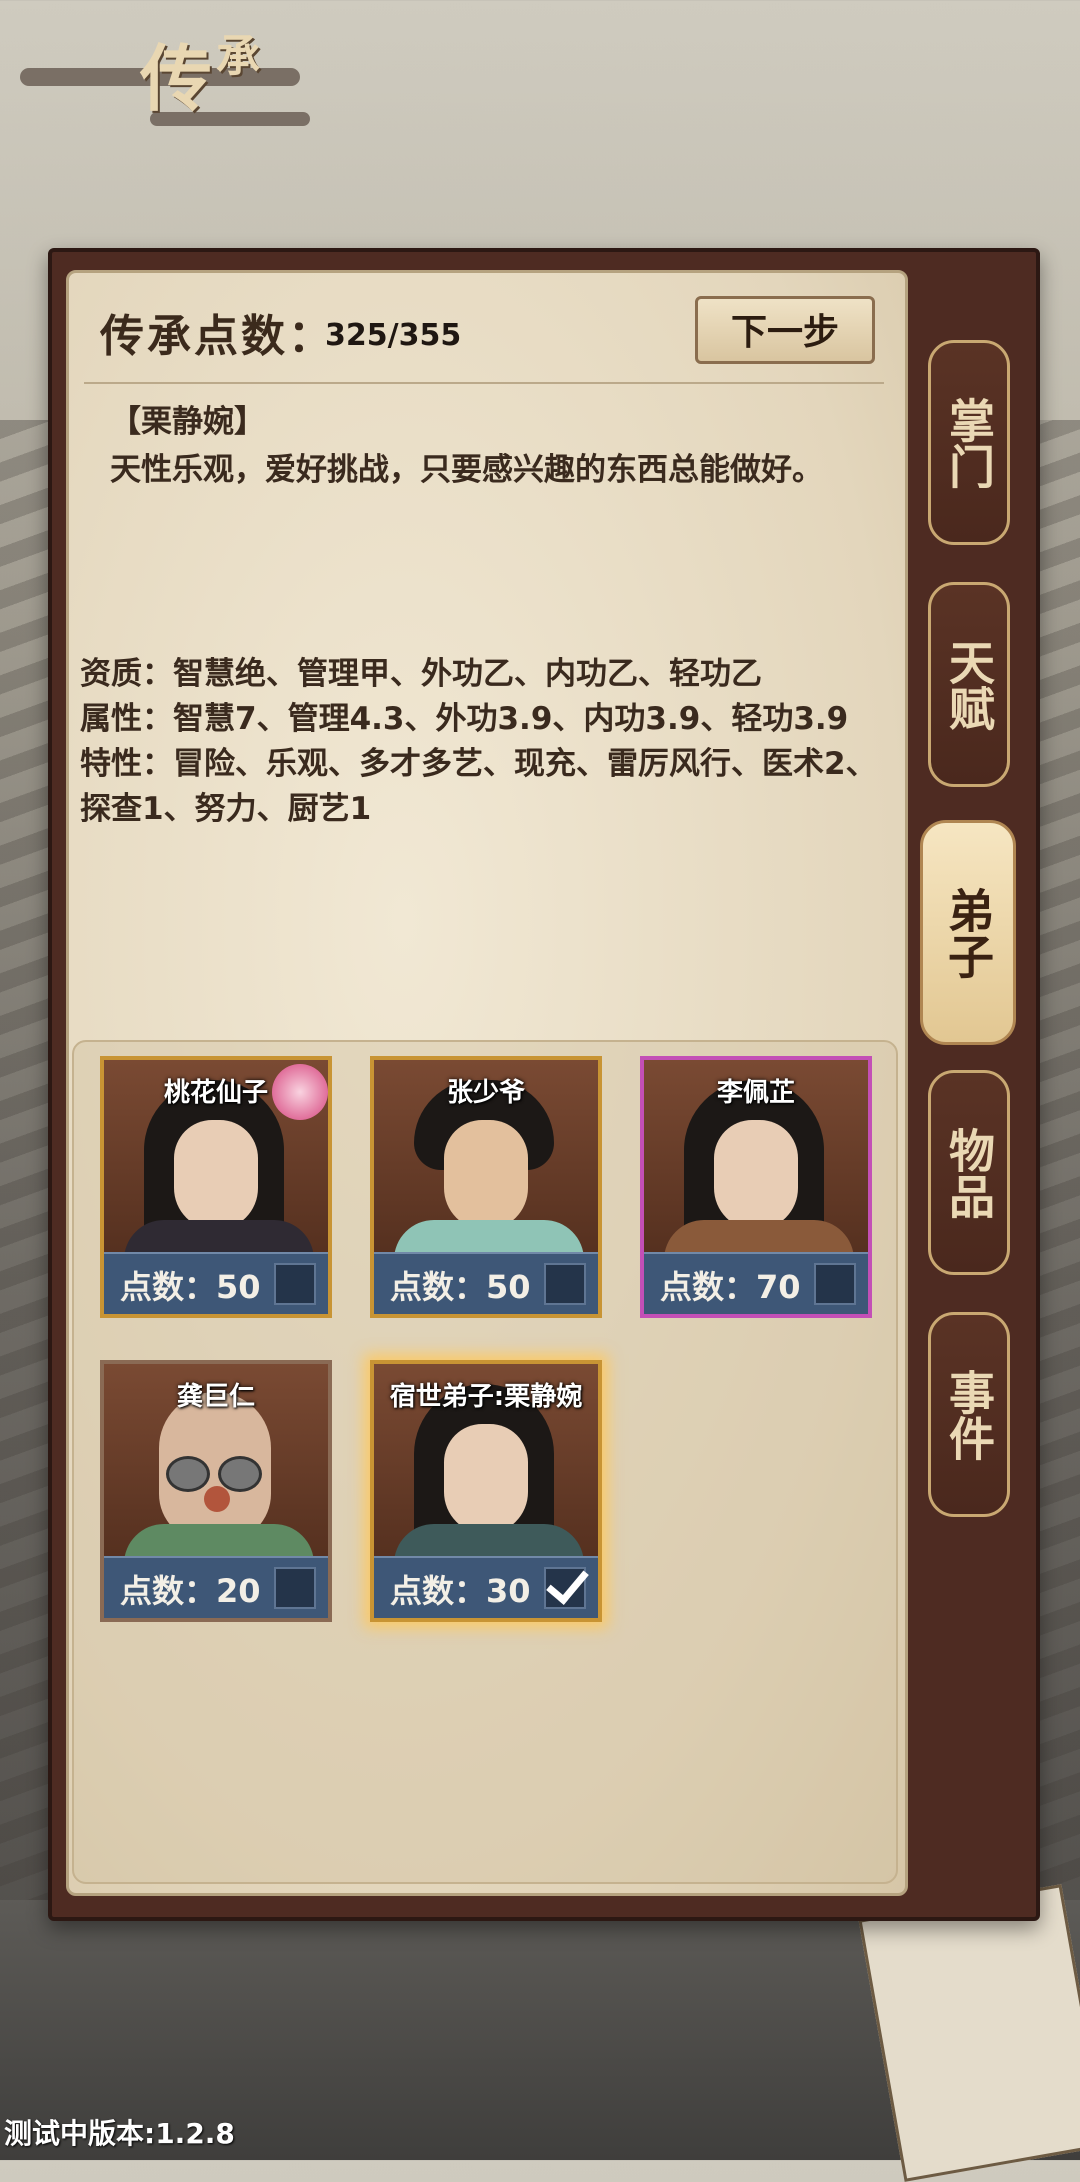  I want to click on tab-items: 物品, so click(969, 1172).